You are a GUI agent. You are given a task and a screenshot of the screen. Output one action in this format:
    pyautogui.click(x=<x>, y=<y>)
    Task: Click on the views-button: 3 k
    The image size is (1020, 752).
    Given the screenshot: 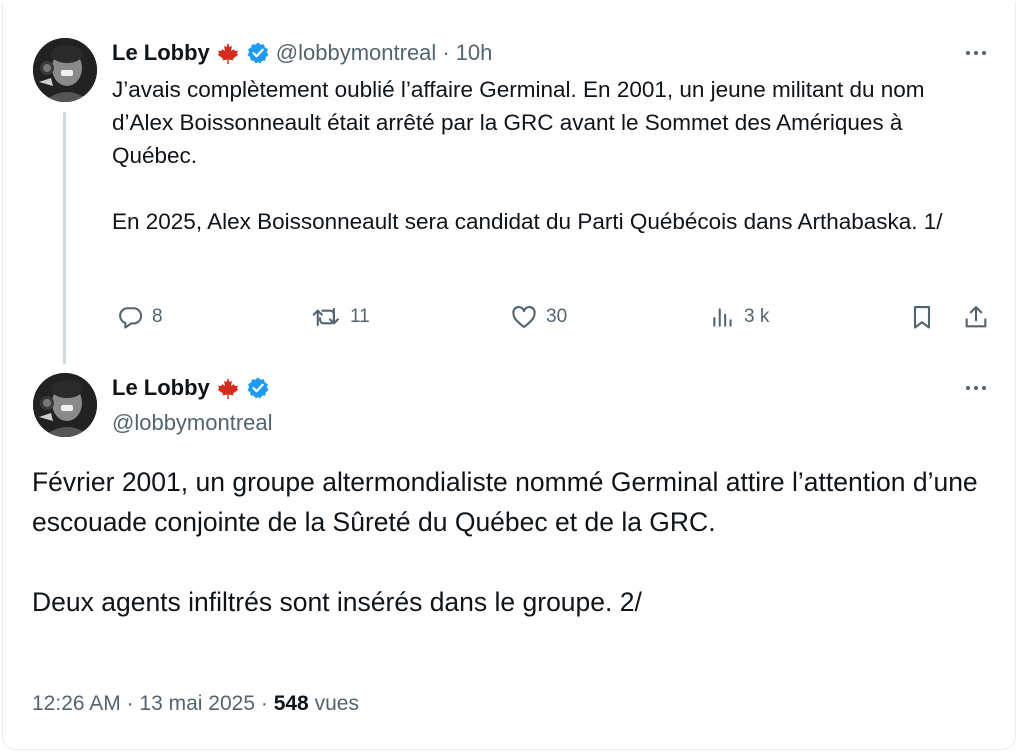 What is the action you would take?
    pyautogui.click(x=739, y=317)
    